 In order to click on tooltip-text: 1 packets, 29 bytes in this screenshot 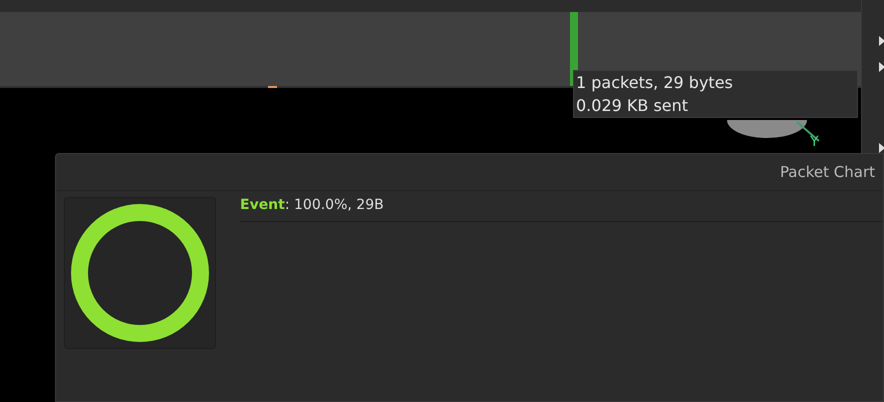, I will do `click(655, 83)`.